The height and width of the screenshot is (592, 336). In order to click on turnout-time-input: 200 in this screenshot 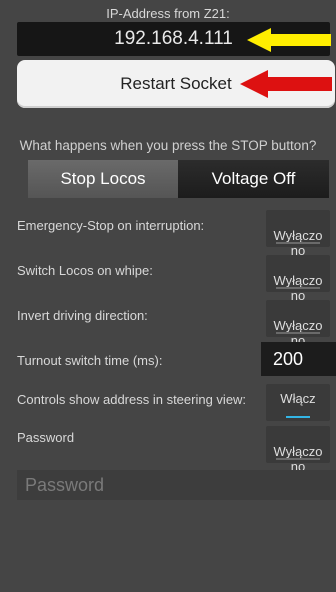, I will do `click(298, 359)`.